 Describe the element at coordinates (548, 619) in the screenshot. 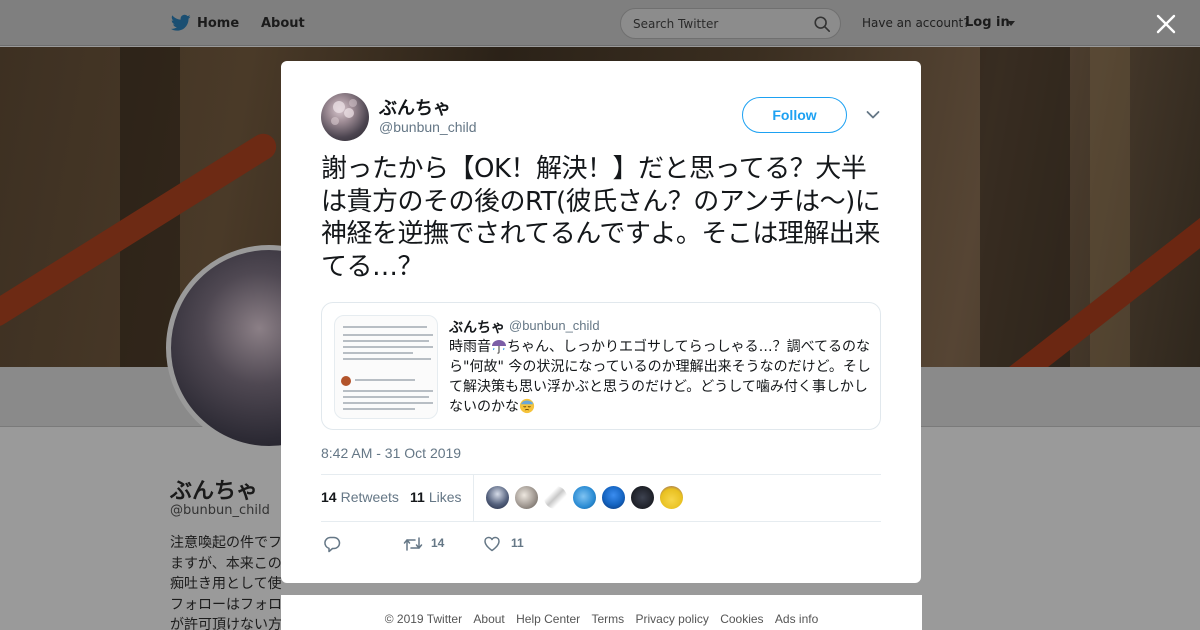

I see `footer-link-help-center: Help Center` at that location.